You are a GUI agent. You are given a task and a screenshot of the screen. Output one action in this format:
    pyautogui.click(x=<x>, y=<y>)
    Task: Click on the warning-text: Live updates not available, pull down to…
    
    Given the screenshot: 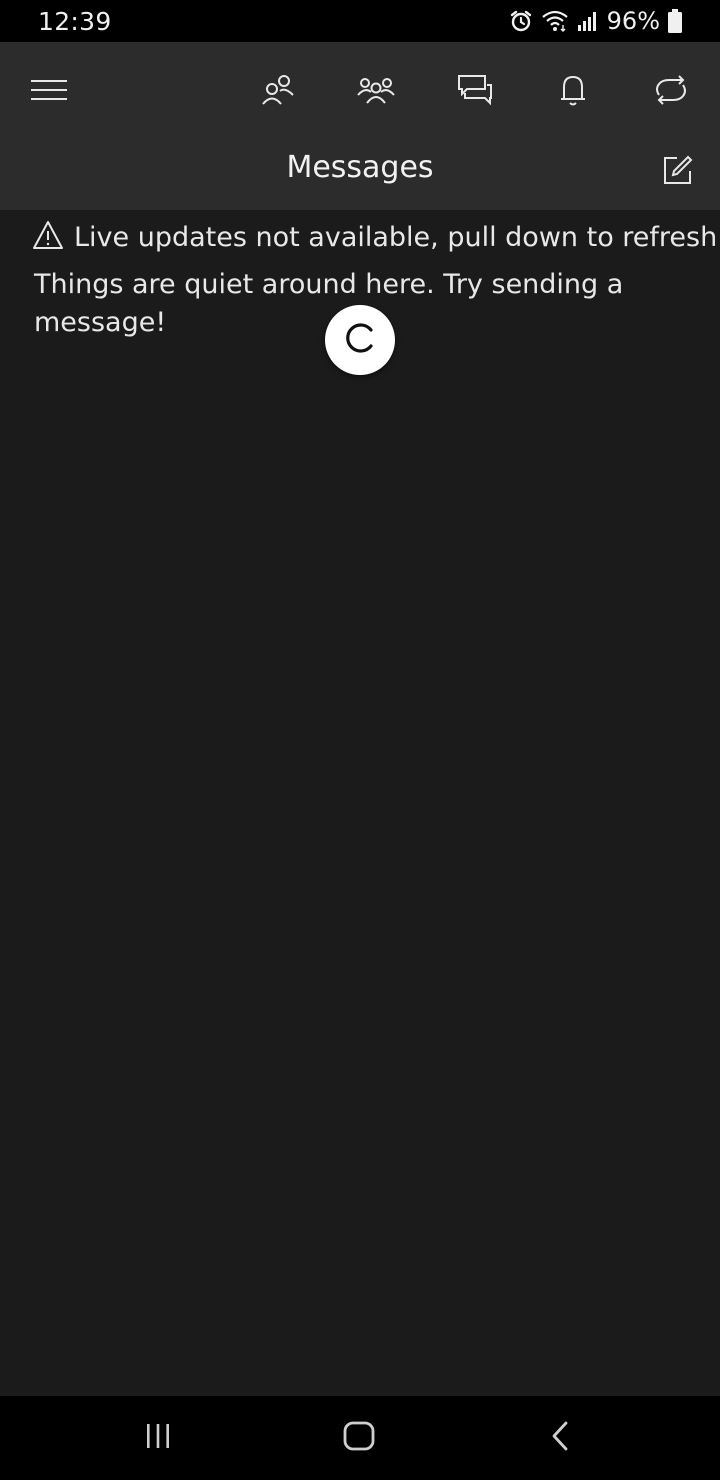 What is the action you would take?
    pyautogui.click(x=396, y=237)
    